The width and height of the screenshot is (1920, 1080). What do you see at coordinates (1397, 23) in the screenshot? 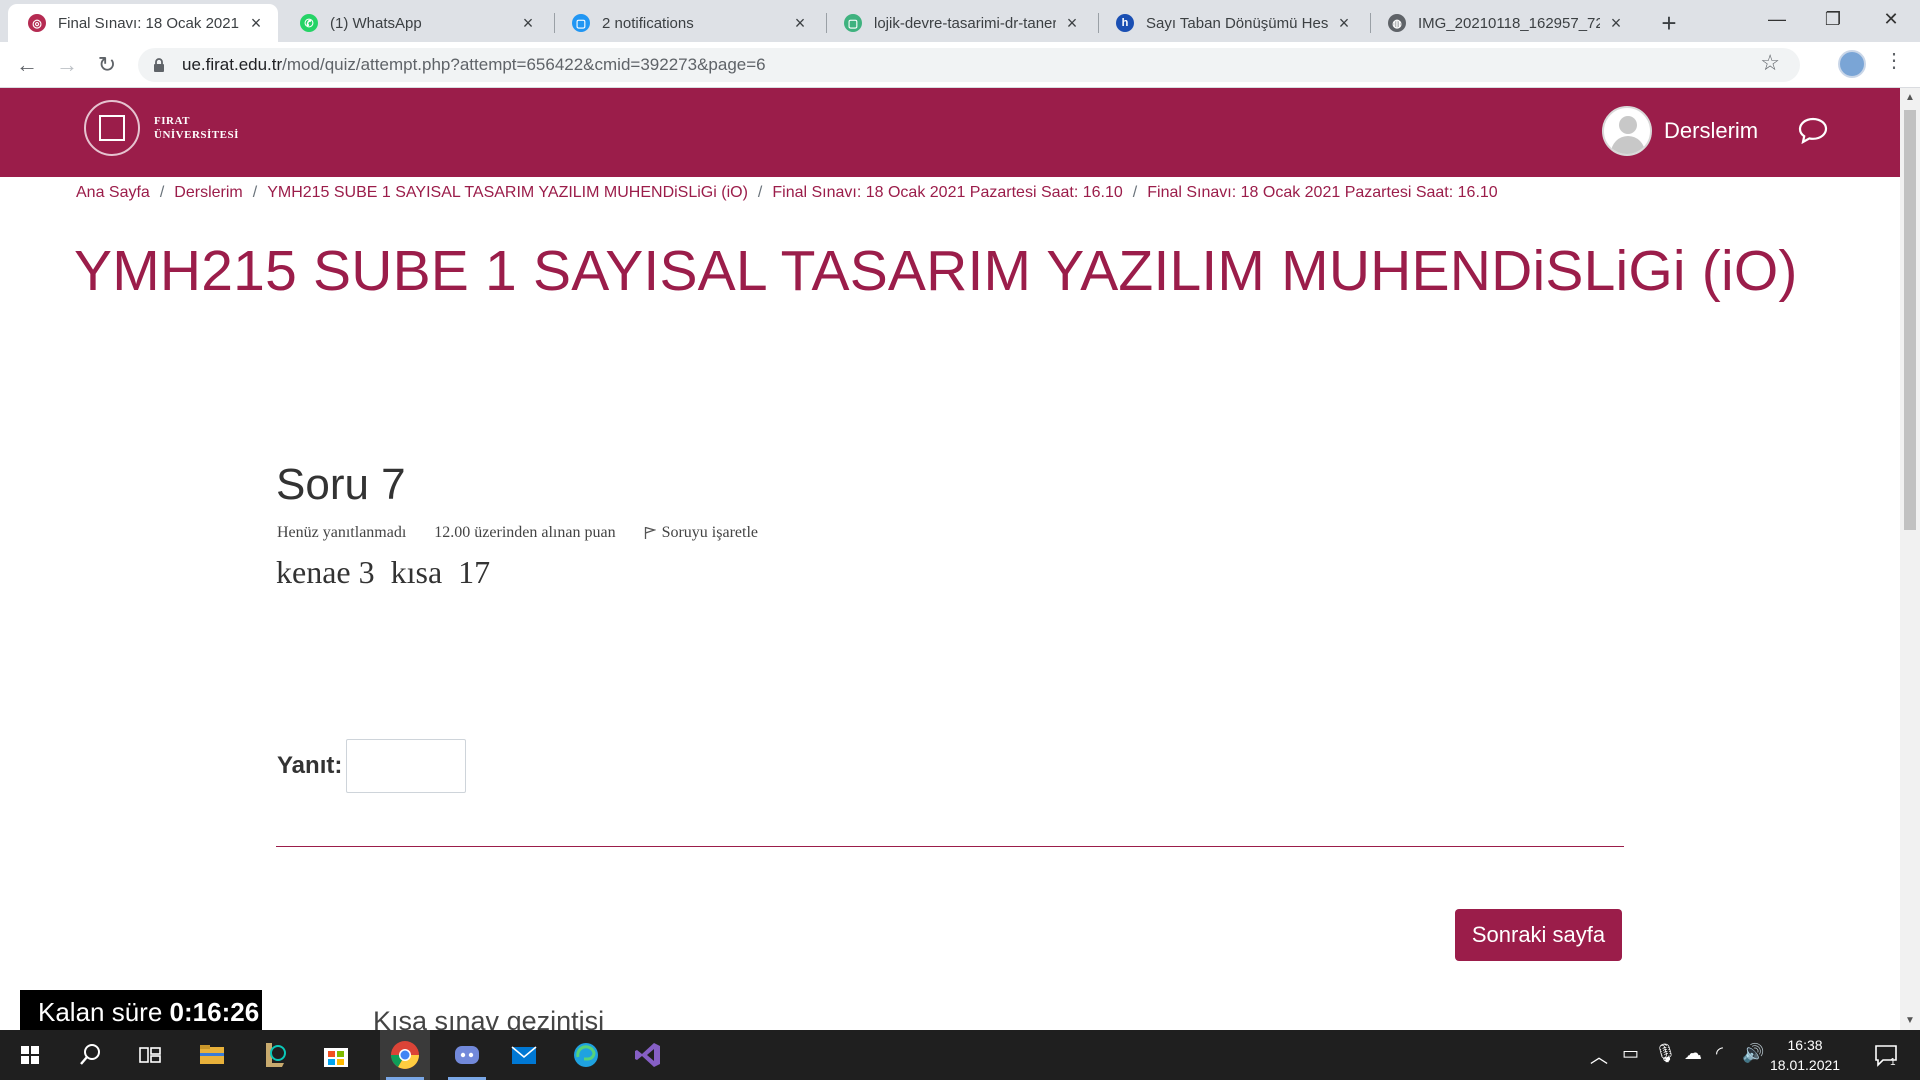
I see `globe-icon: ◍` at bounding box center [1397, 23].